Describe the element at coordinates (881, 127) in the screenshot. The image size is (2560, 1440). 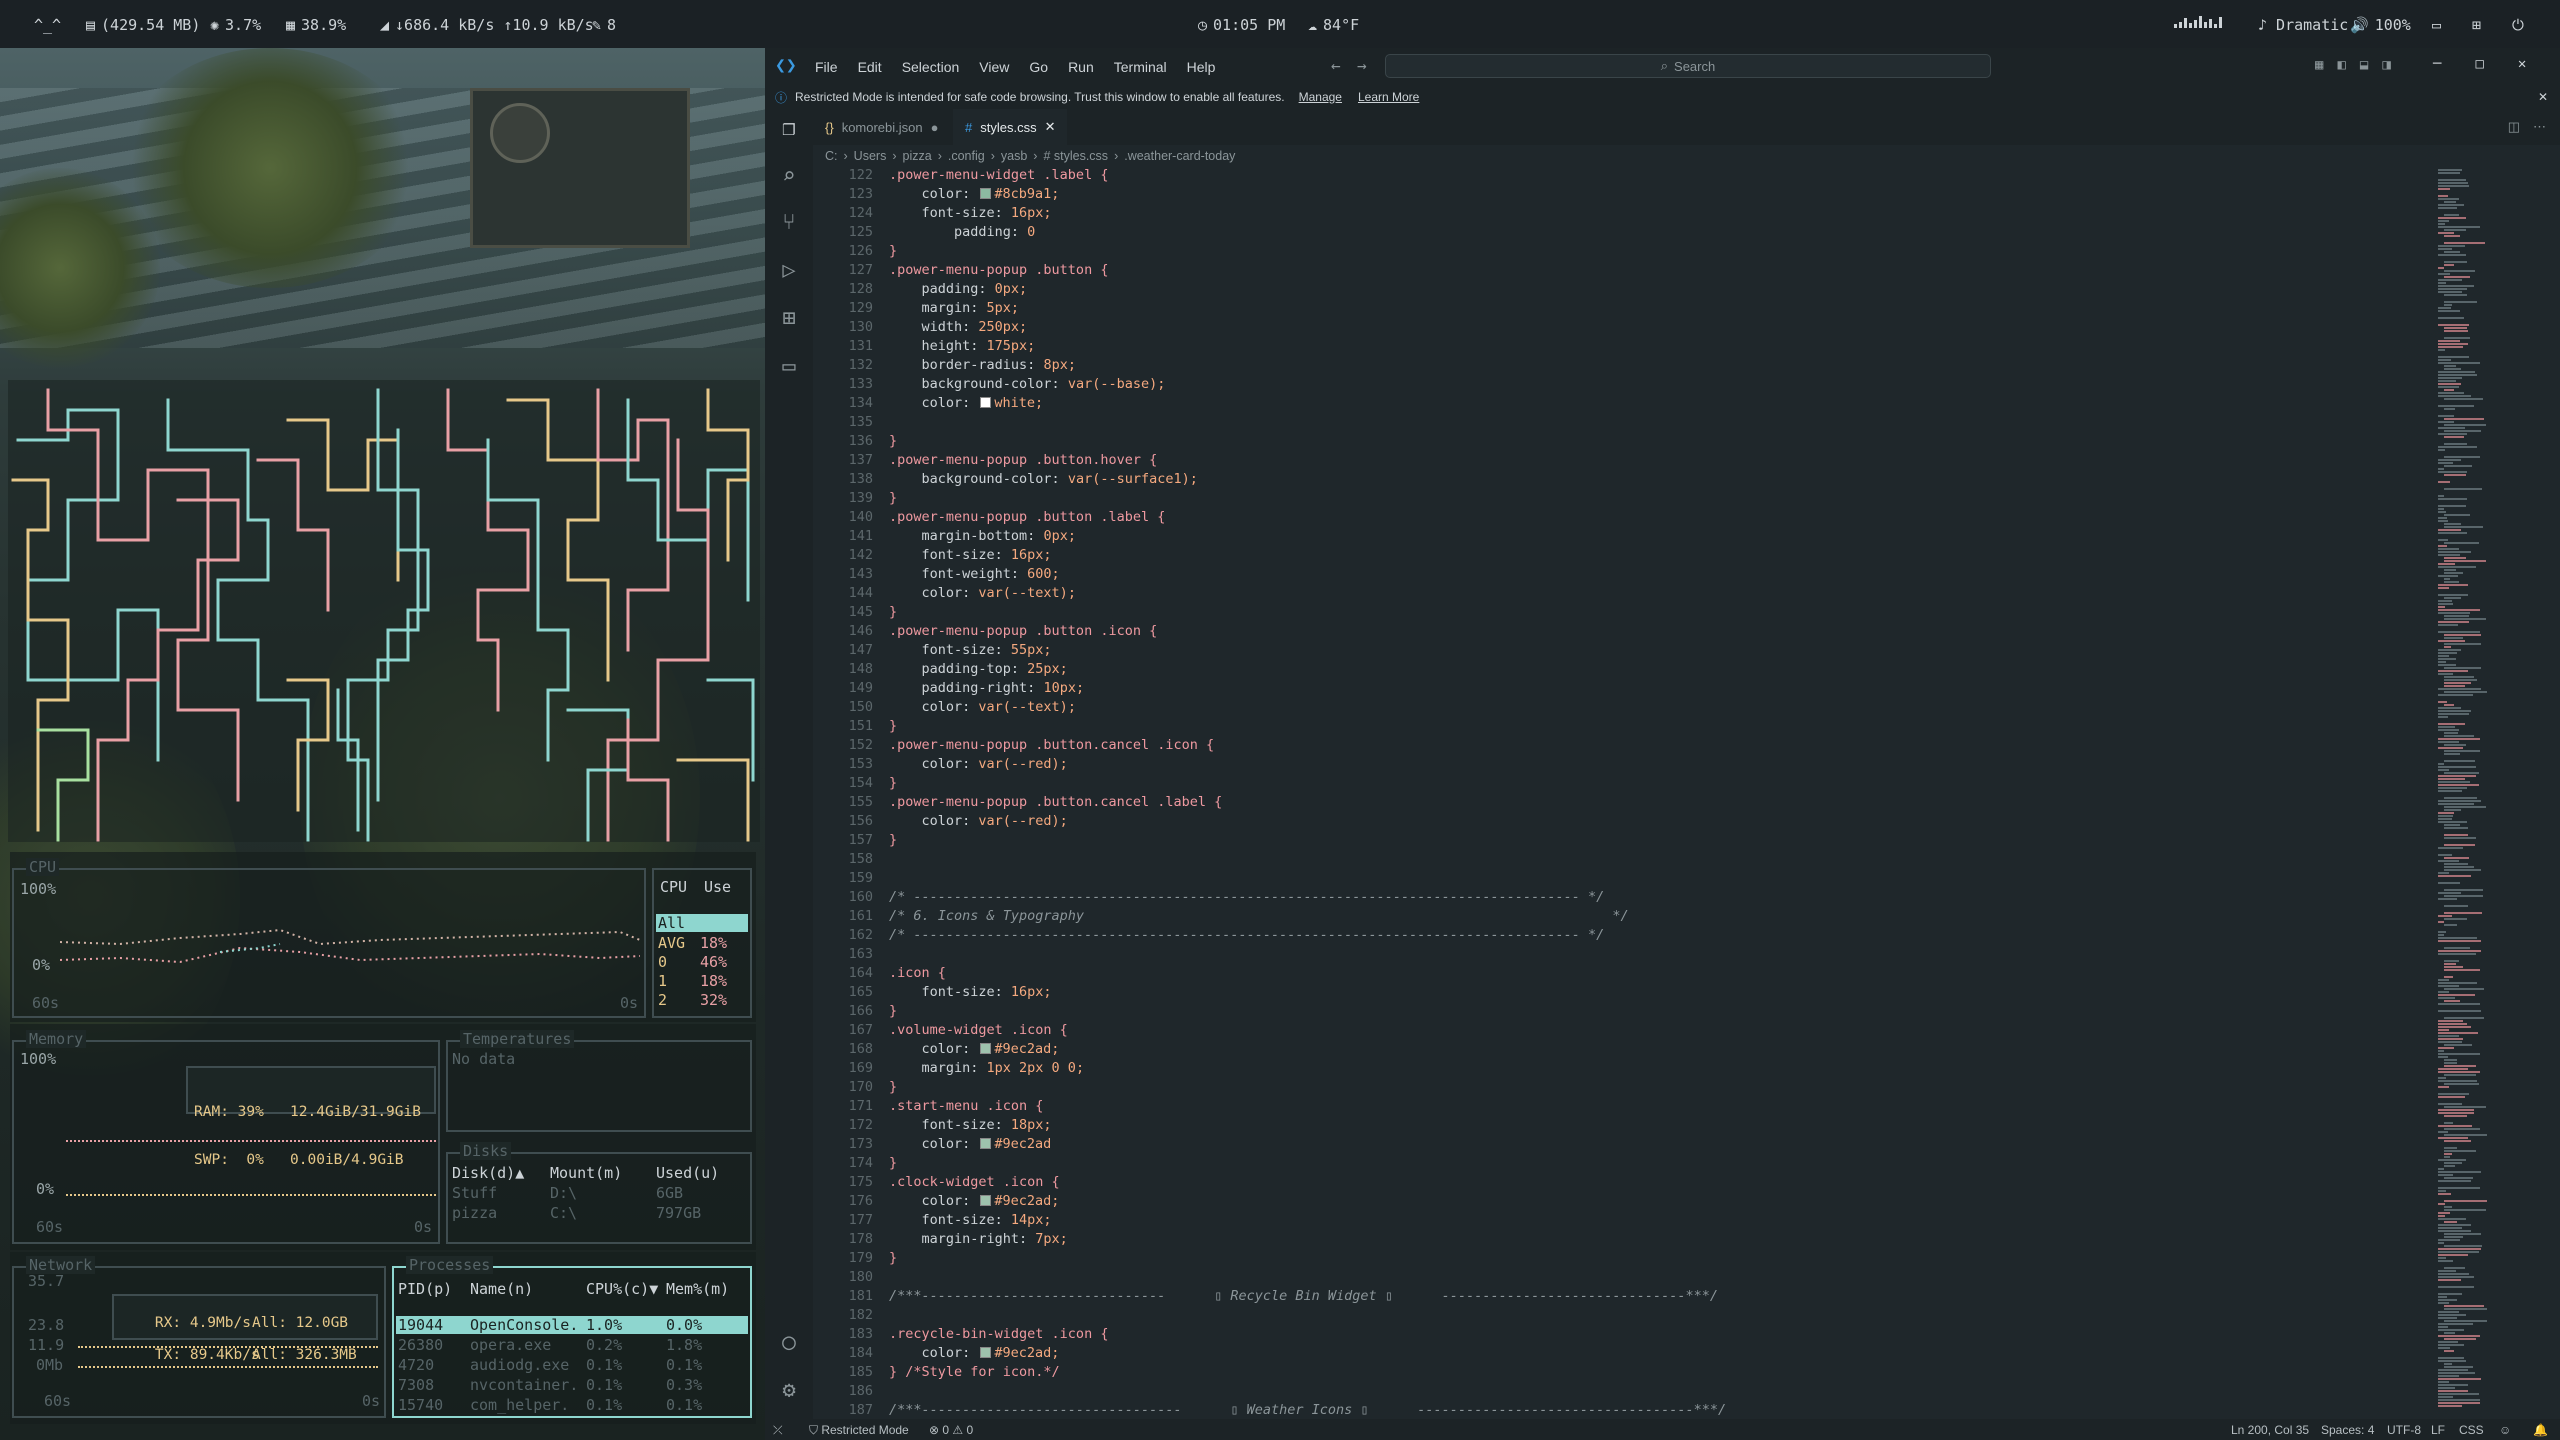
I see `tab-komorebi-json: {} komorebi.json ●` at that location.